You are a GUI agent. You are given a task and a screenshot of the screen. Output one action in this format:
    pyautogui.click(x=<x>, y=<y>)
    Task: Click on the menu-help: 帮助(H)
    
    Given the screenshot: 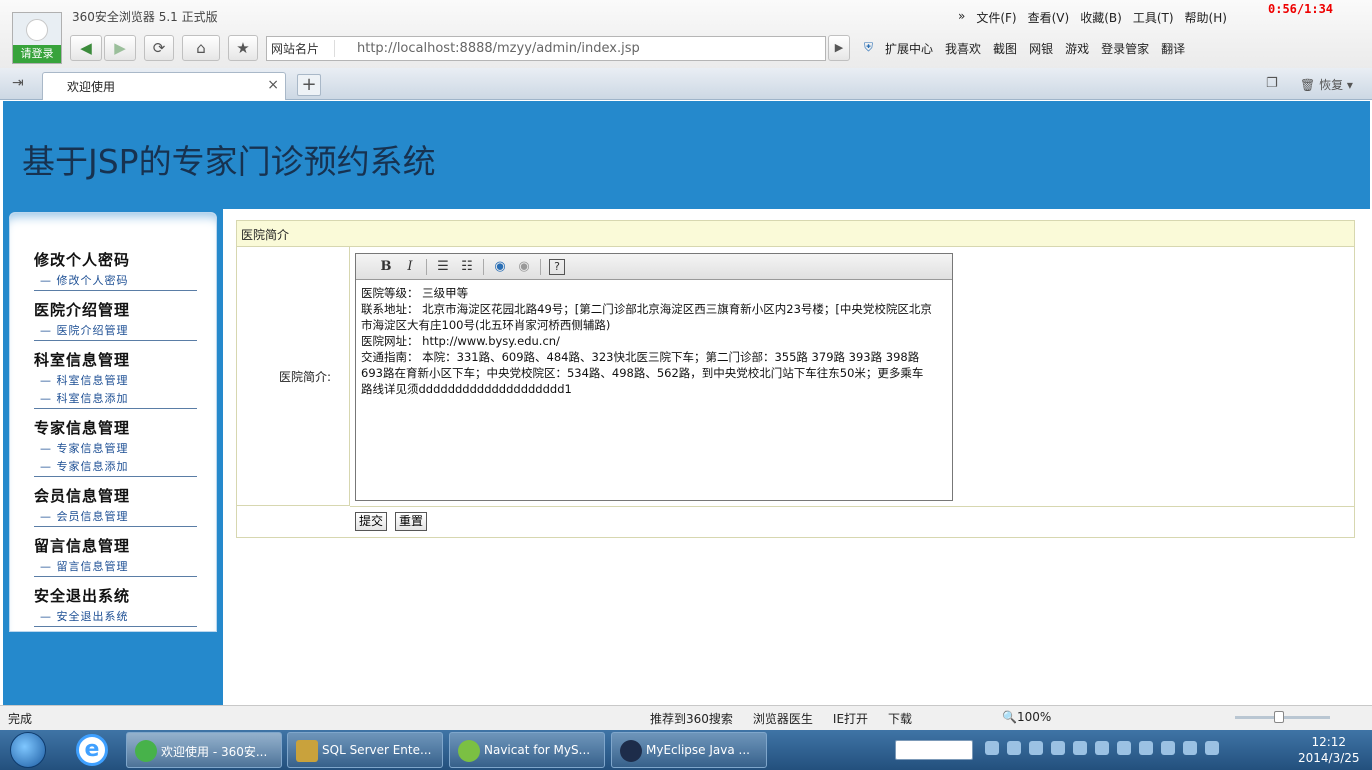 What is the action you would take?
    pyautogui.click(x=1206, y=17)
    